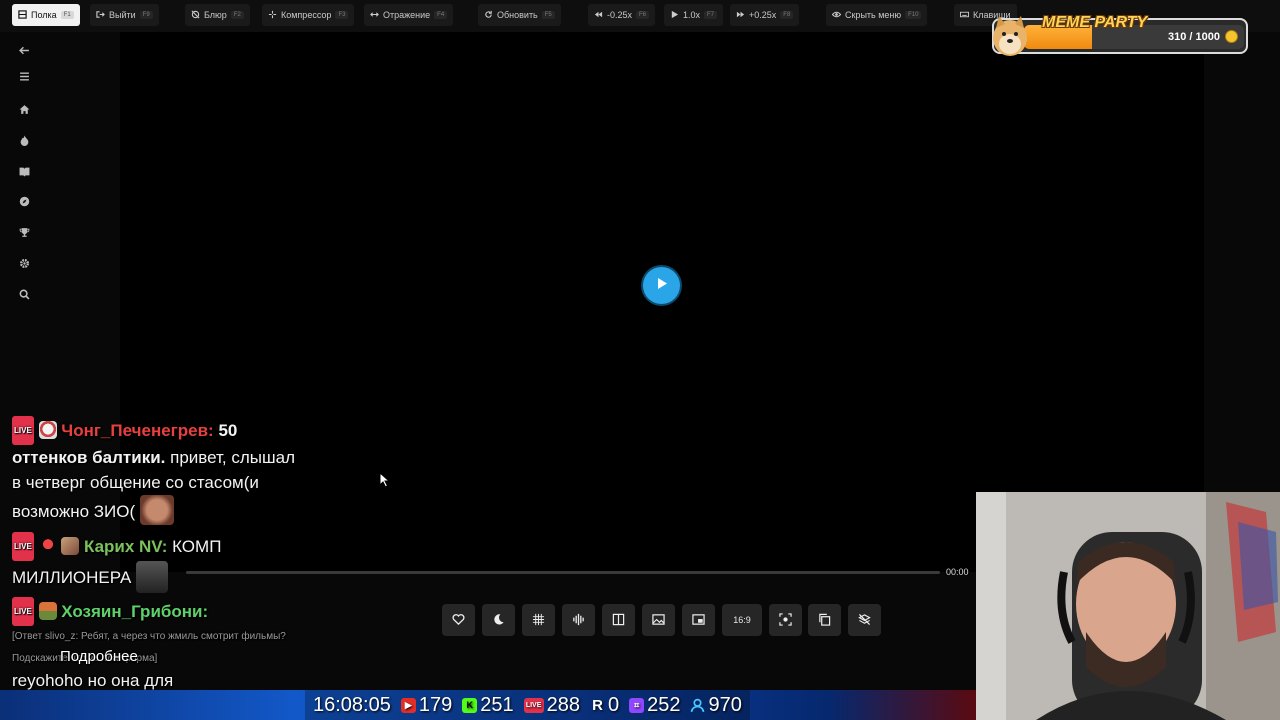 This screenshot has width=1280, height=720. What do you see at coordinates (134, 611) in the screenshot?
I see `chat-nickname: Хозяин_Грибони:` at bounding box center [134, 611].